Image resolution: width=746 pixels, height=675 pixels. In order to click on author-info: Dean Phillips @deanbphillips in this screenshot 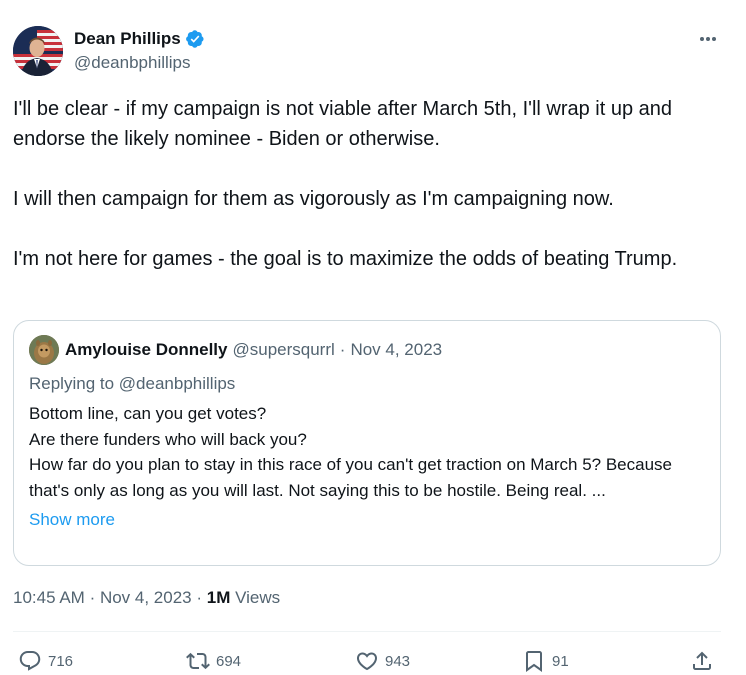, I will do `click(139, 50)`.